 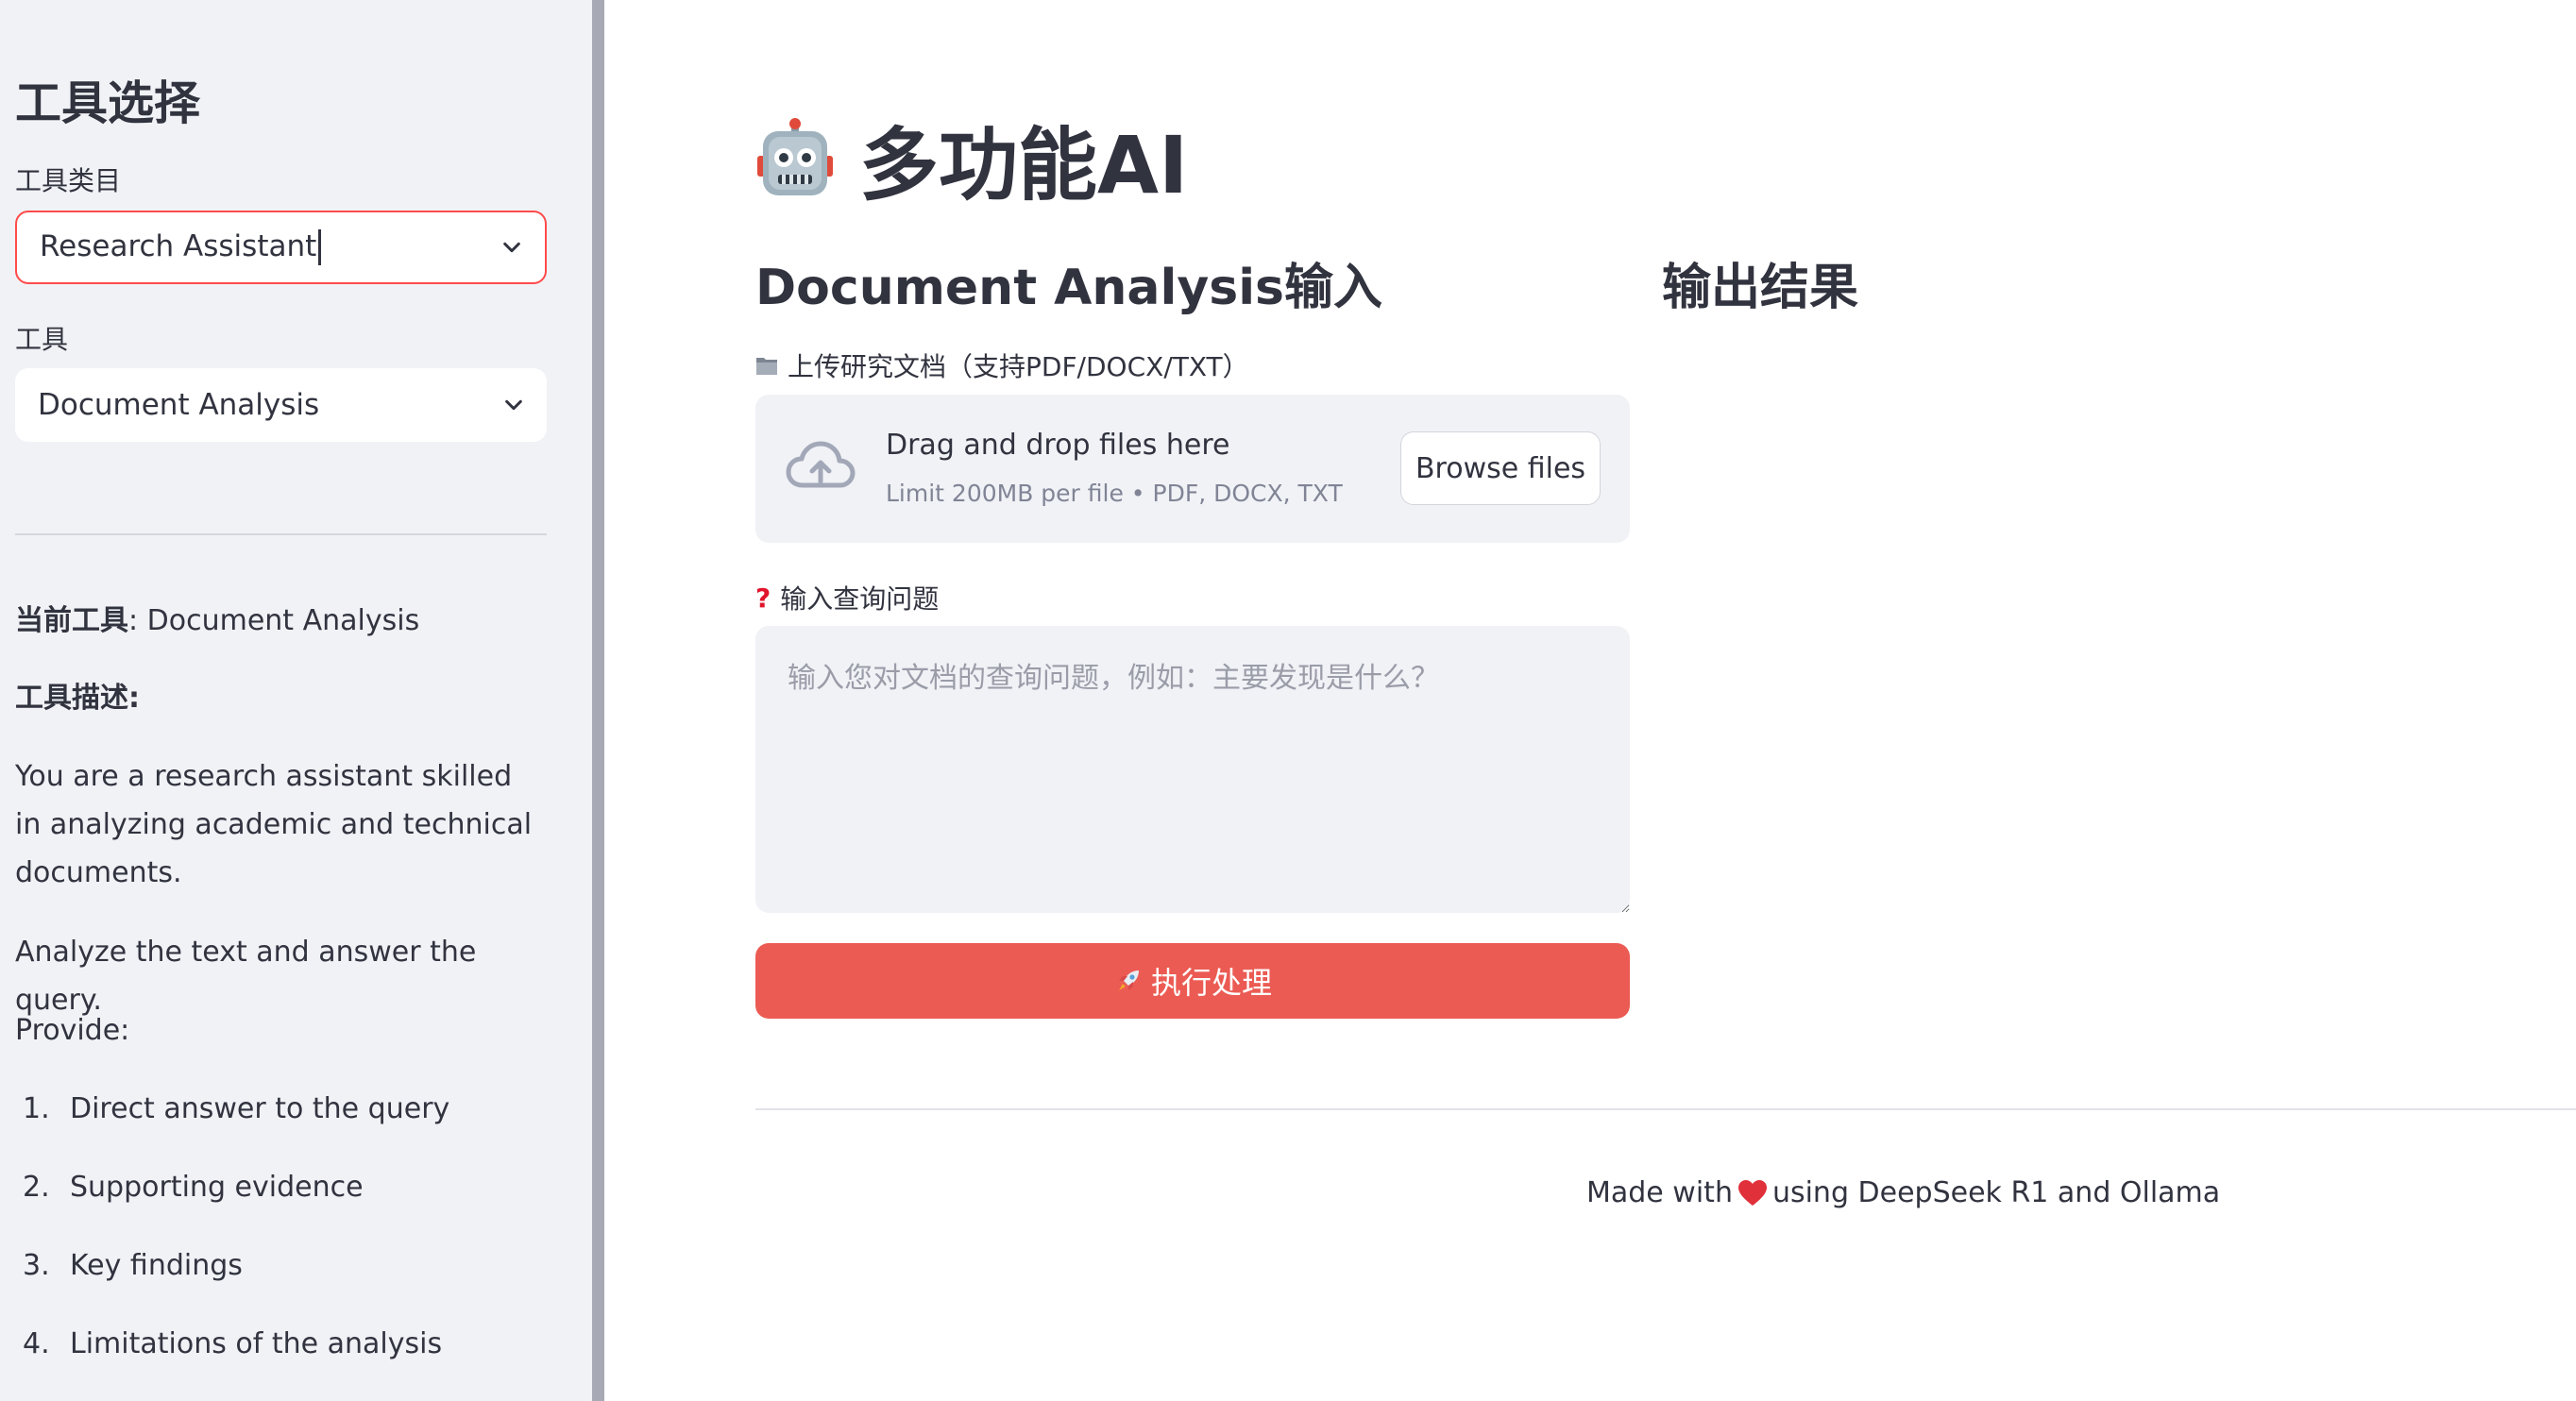 I want to click on sidebar-resize-handle, so click(x=598, y=700).